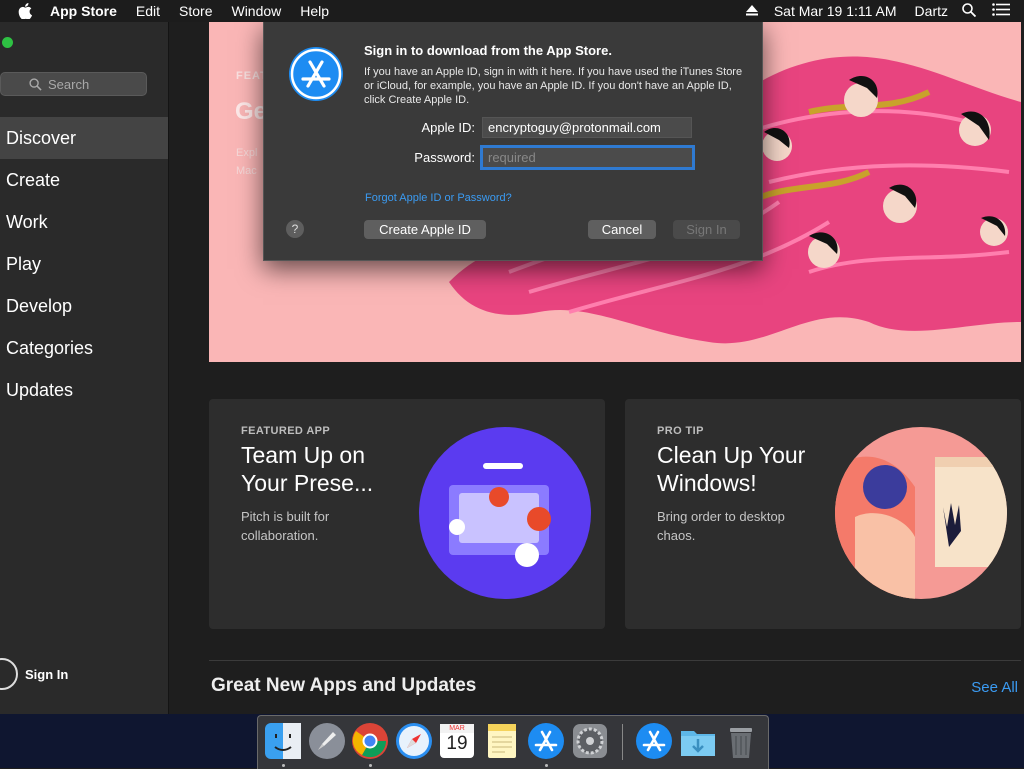 The image size is (1024, 769). I want to click on dock: MAR 19, so click(513, 742).